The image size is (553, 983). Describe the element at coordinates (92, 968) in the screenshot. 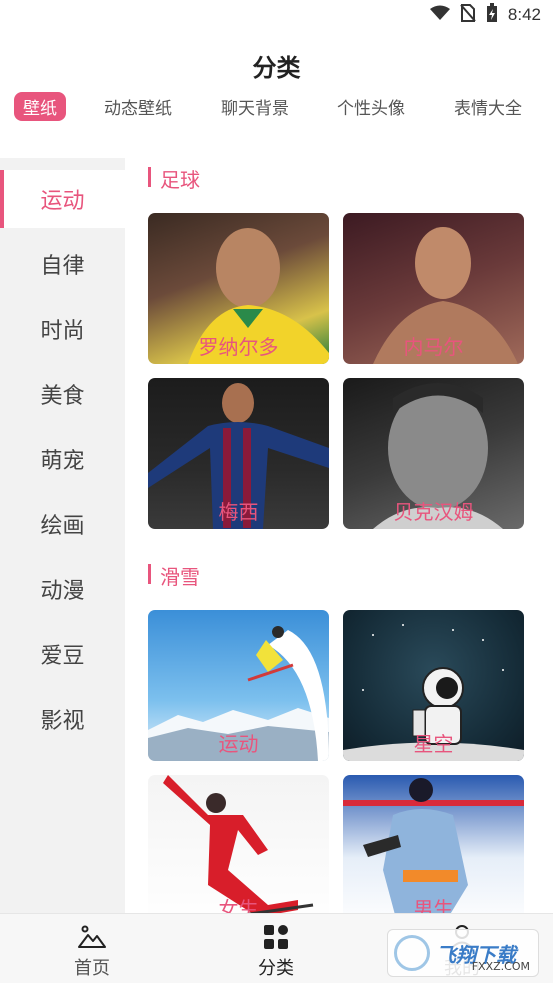

I see `nav-home-label: 首页` at that location.